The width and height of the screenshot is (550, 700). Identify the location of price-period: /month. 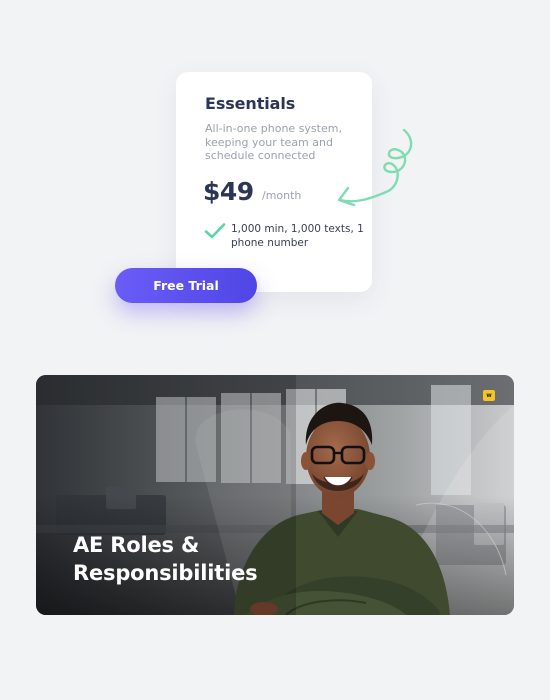
(282, 195).